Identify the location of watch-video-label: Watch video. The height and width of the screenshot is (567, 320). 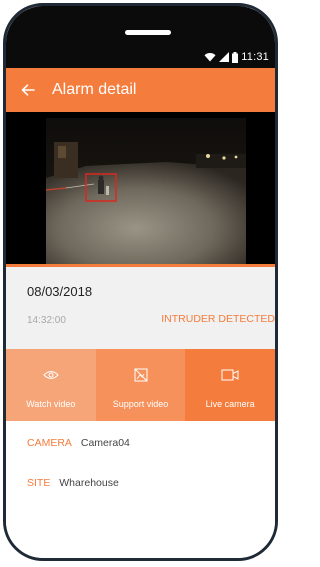
(51, 404).